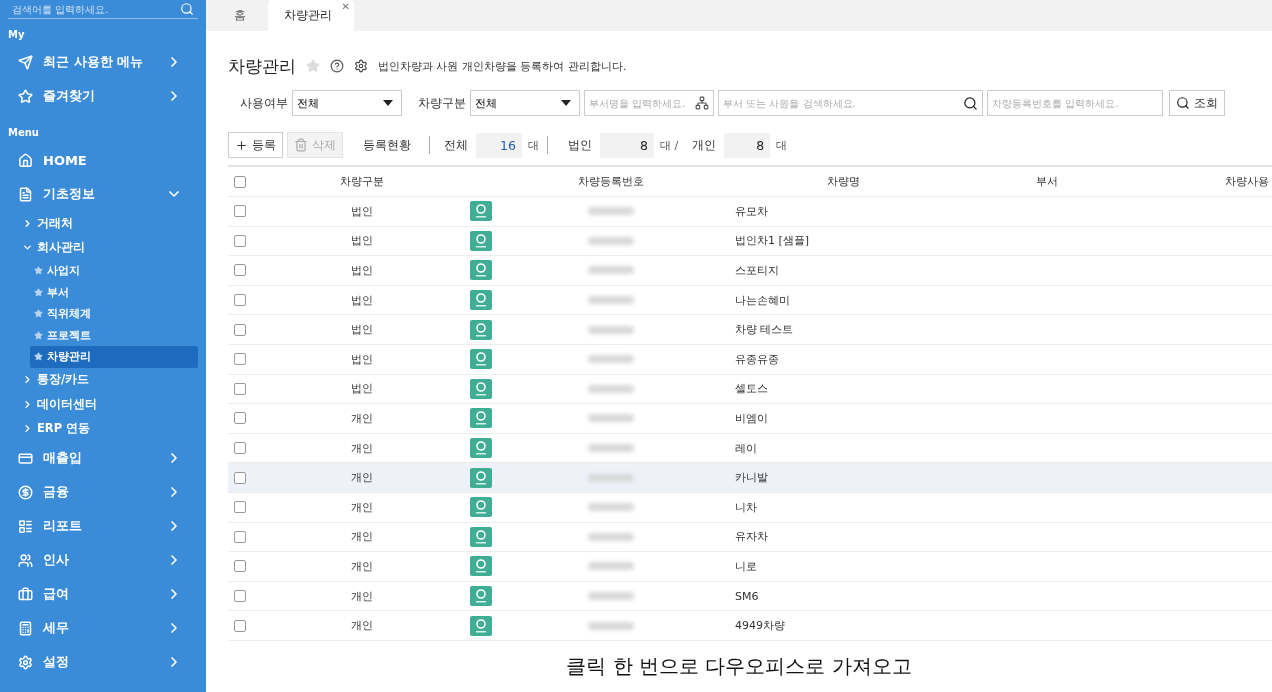 The image size is (1272, 692). Describe the element at coordinates (387, 145) in the screenshot. I see `status-label: 등록현황` at that location.